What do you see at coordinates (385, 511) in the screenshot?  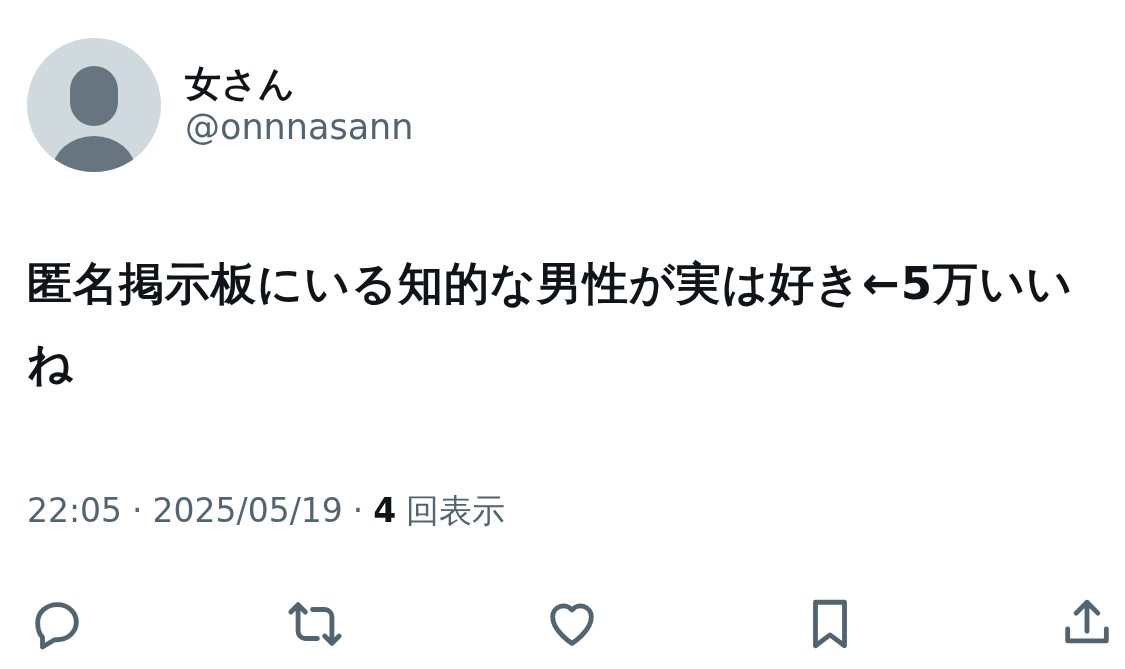 I see `view-count: 4` at bounding box center [385, 511].